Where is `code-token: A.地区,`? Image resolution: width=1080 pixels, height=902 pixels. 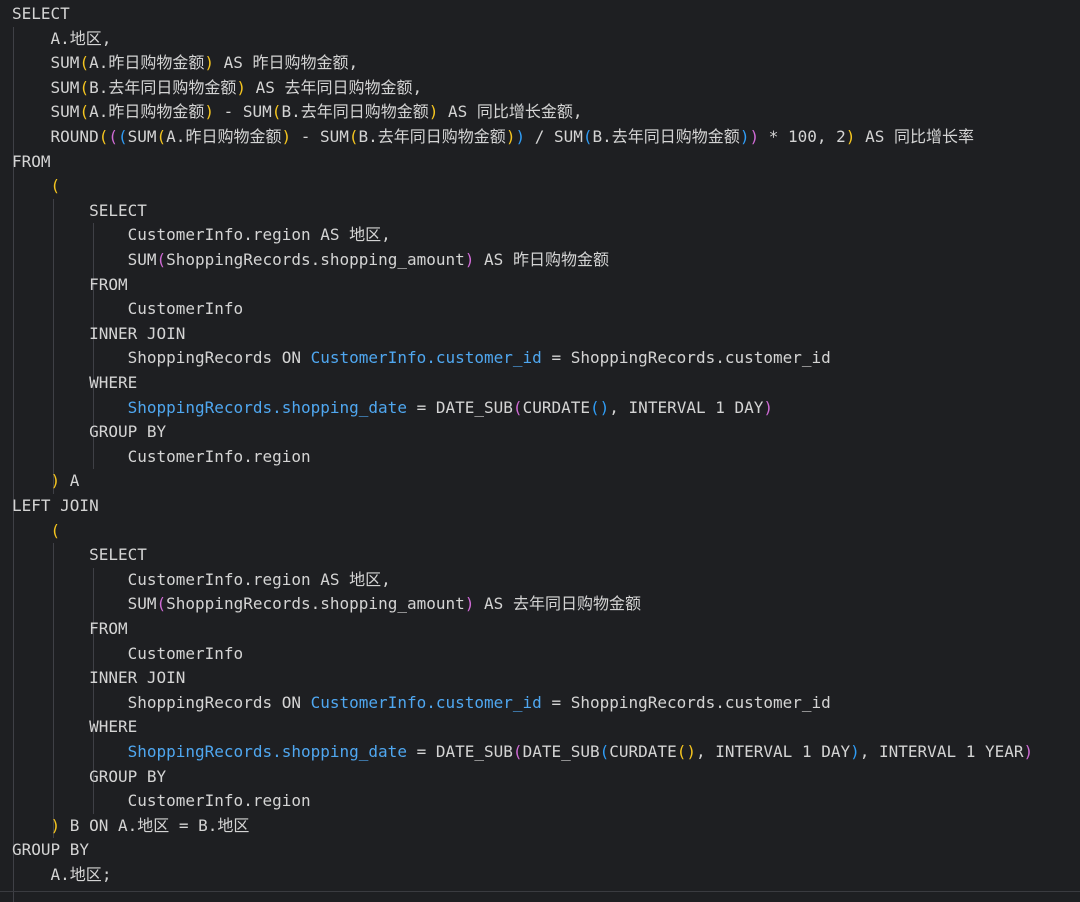
code-token: A.地区, is located at coordinates (62, 38).